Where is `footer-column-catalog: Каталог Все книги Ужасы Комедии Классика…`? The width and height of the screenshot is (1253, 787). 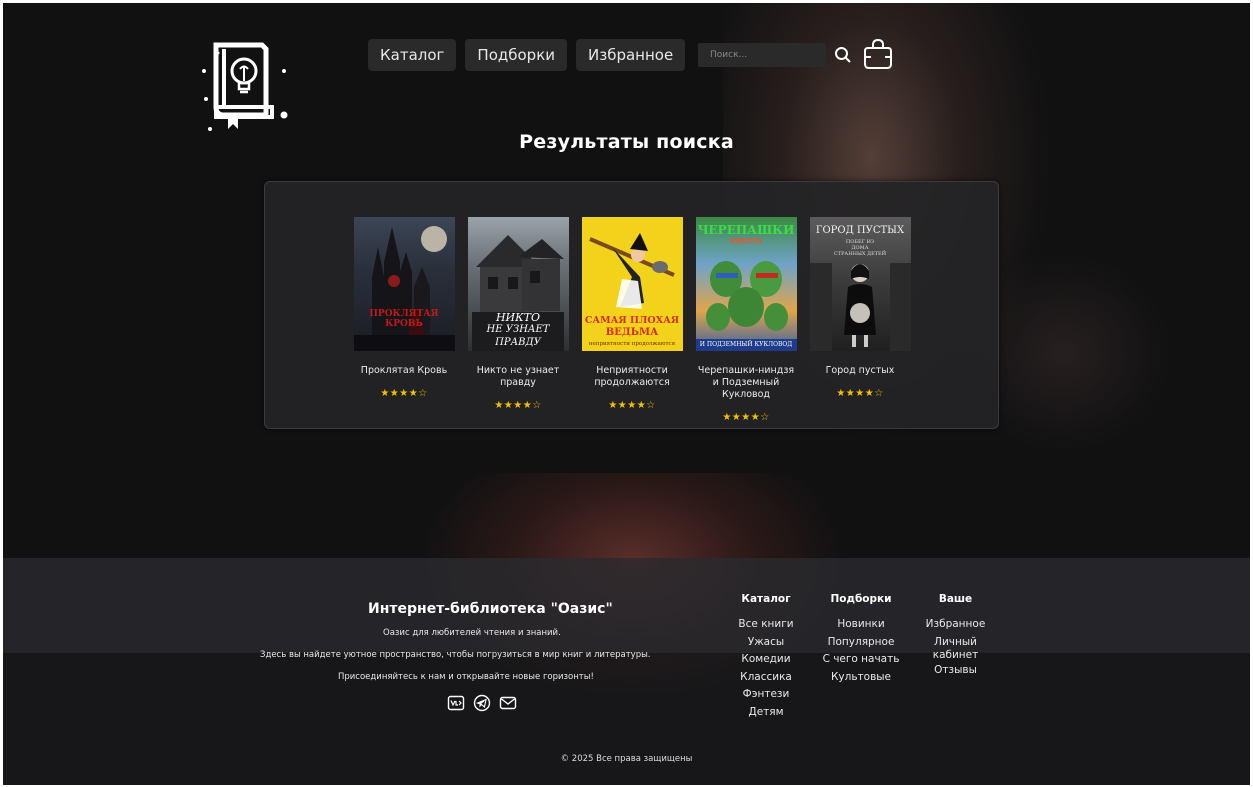 footer-column-catalog: Каталог Все книги Ужасы Комедии Классика… is located at coordinates (766, 657).